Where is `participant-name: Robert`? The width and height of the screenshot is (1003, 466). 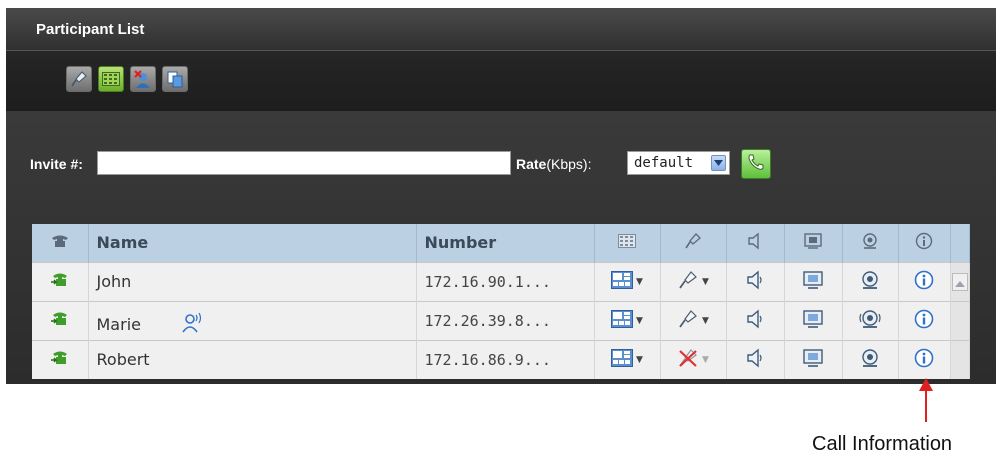 participant-name: Robert is located at coordinates (123, 360).